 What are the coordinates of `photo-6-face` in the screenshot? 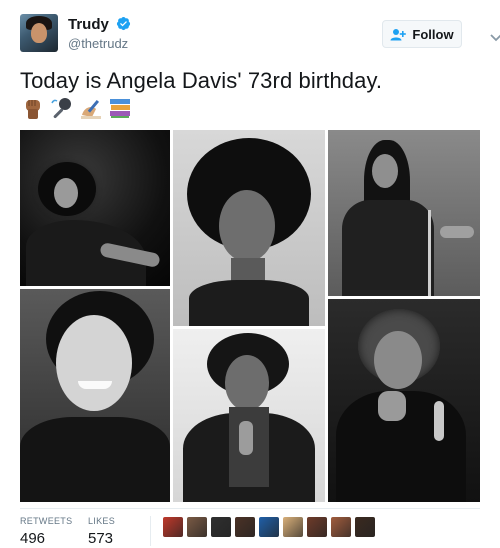 It's located at (398, 360).